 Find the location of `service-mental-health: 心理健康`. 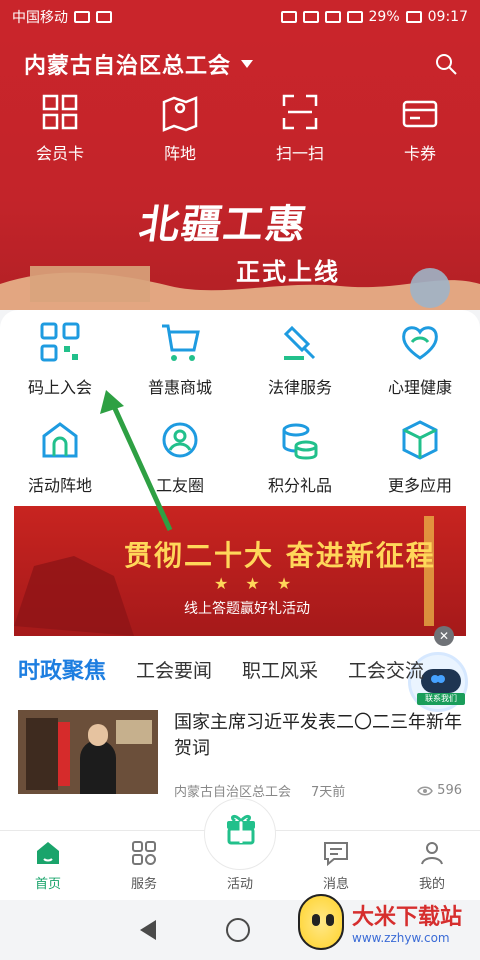

service-mental-health: 心理健康 is located at coordinates (420, 359).